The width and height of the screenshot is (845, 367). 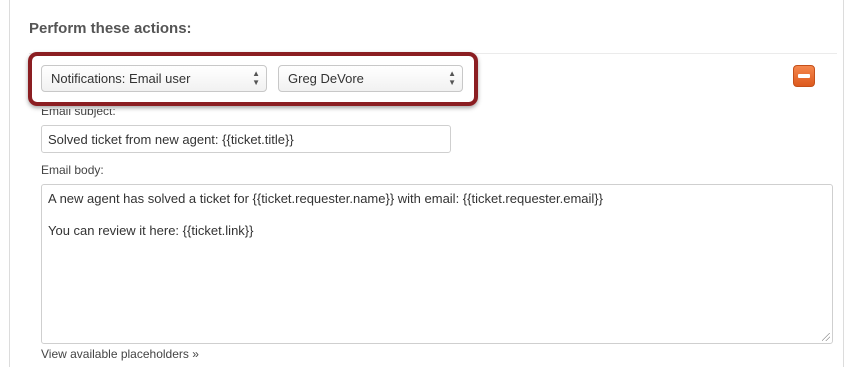 What do you see at coordinates (110, 28) in the screenshot?
I see `section-heading: Perform these actions:` at bounding box center [110, 28].